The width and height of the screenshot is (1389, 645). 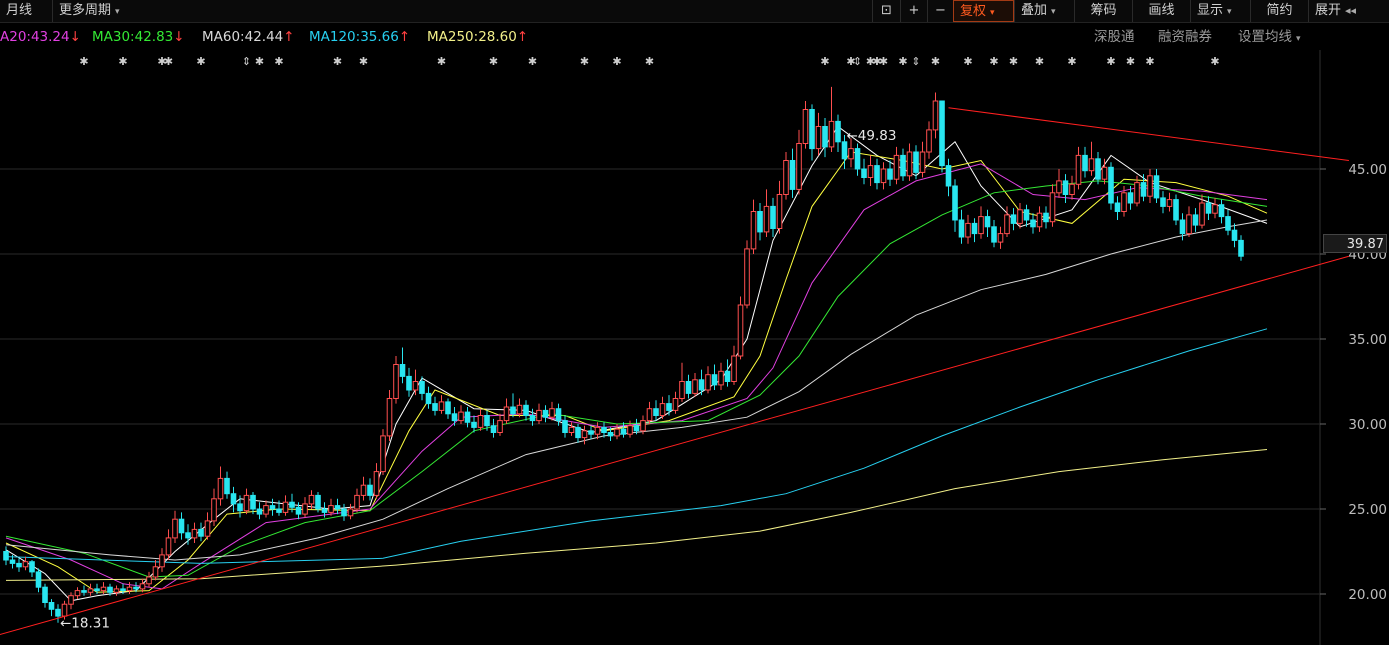 I want to click on draw-line-label: 画线, so click(x=1161, y=10).